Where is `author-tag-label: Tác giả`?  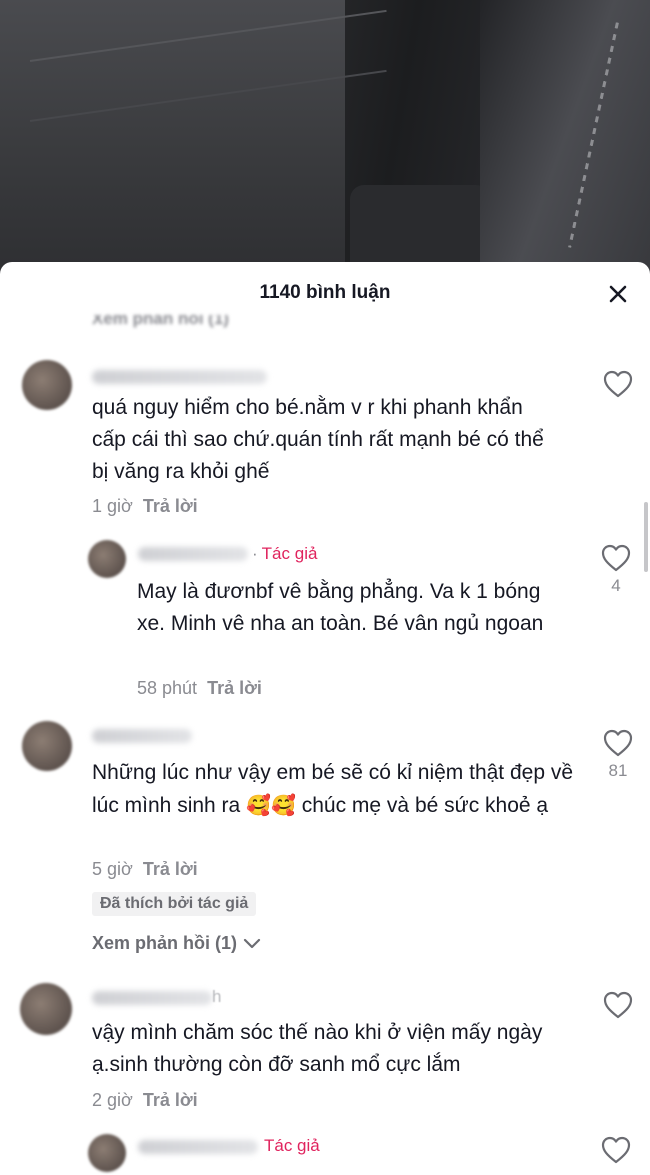
author-tag-label: Tác giả is located at coordinates (289, 553).